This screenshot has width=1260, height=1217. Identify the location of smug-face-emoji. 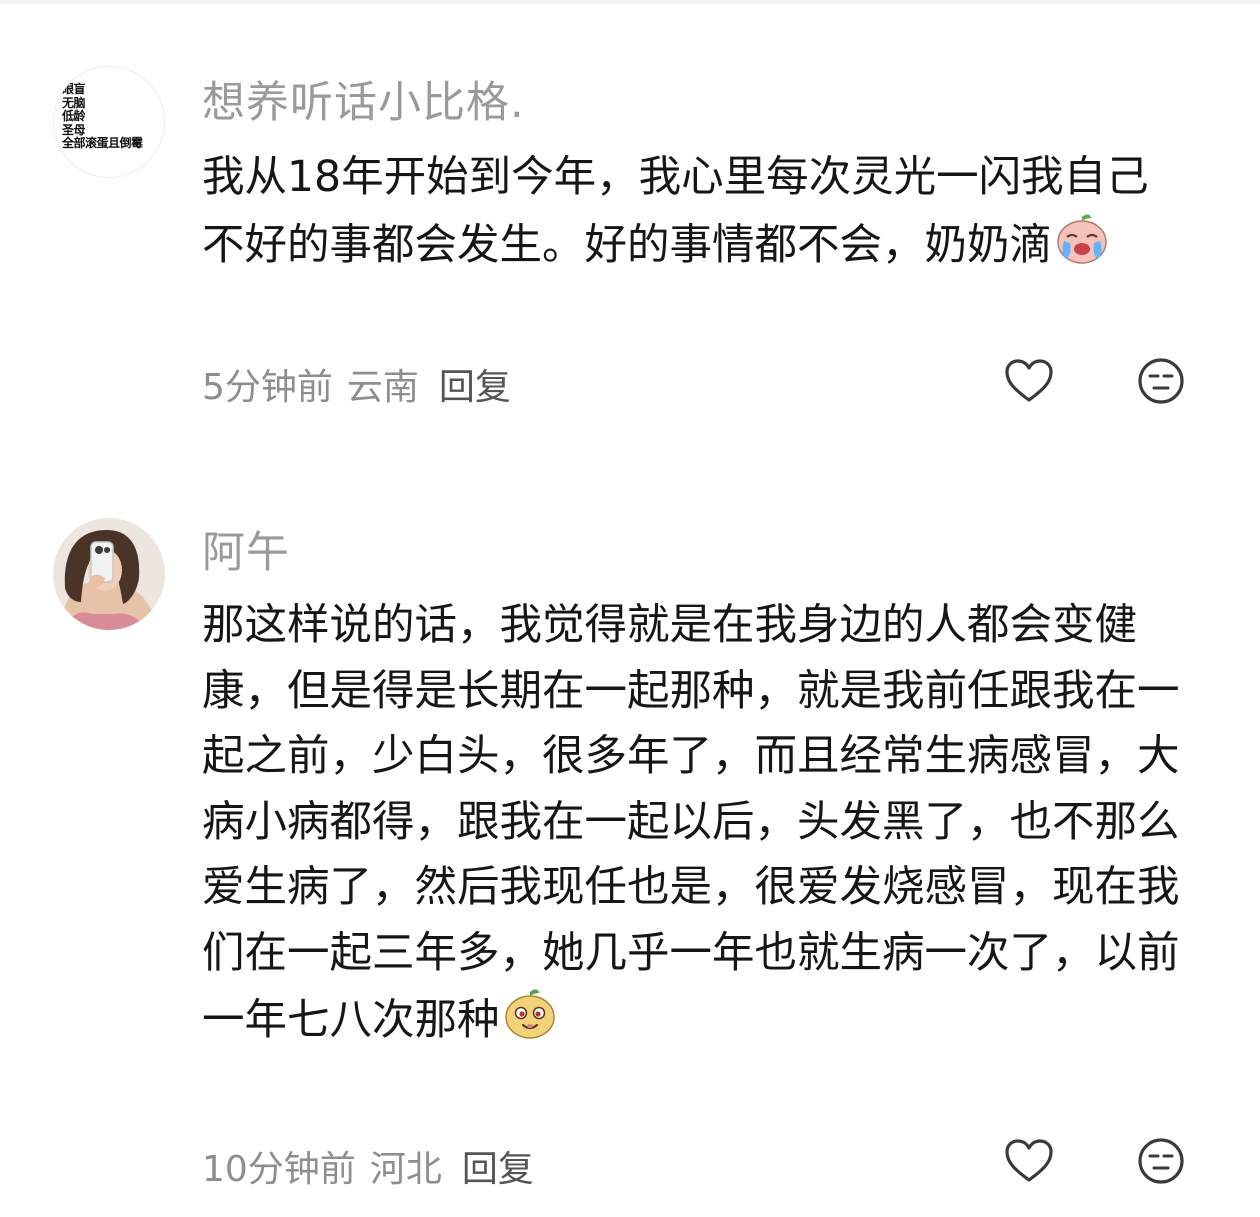
(529, 1014).